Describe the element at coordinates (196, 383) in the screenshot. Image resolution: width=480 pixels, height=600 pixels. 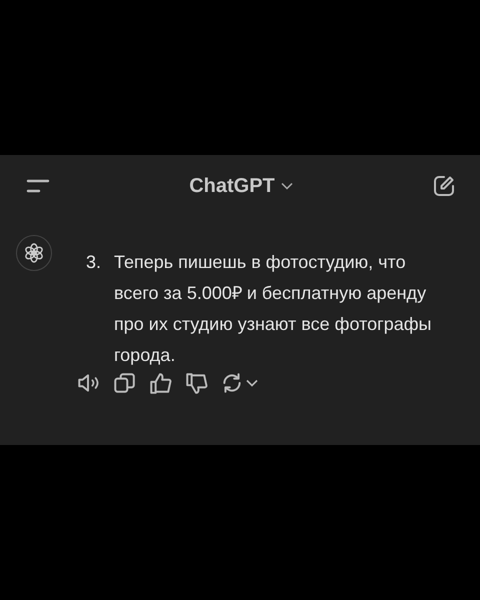
I see `thumbs-down-icon` at that location.